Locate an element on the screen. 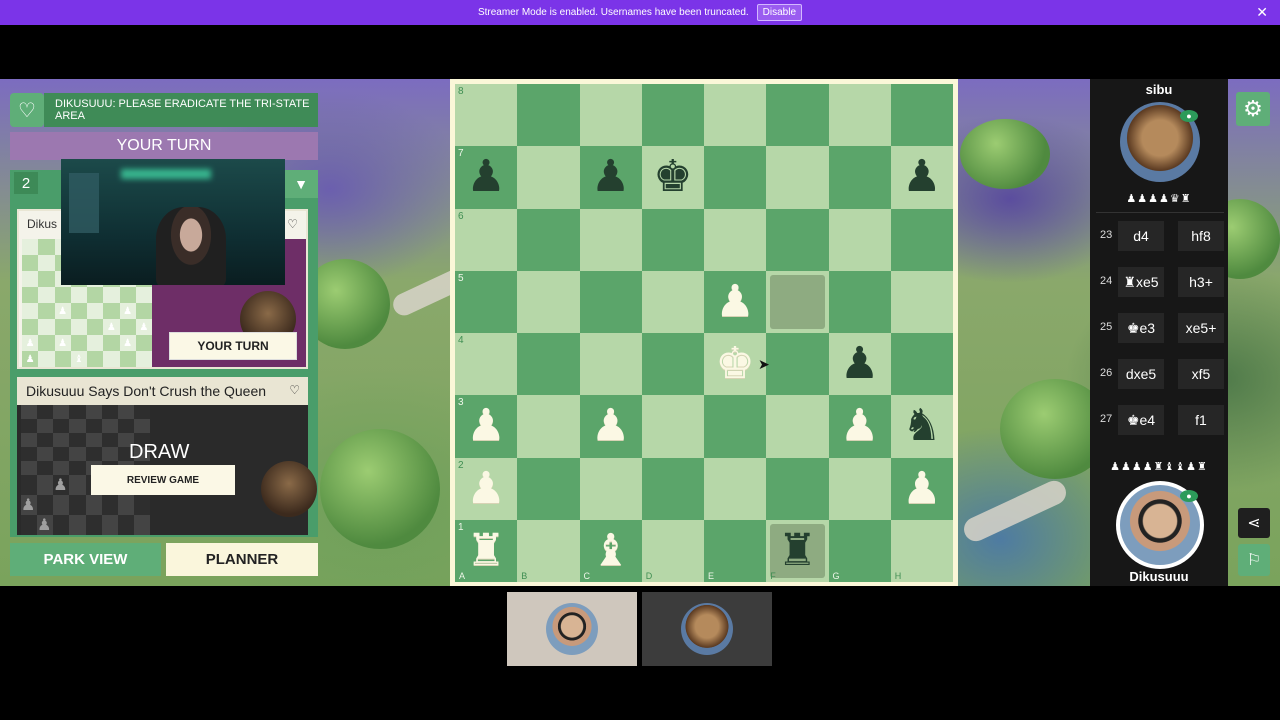 This screenshot has height=720, width=1280. square-d7: ♚ is located at coordinates (672, 177).